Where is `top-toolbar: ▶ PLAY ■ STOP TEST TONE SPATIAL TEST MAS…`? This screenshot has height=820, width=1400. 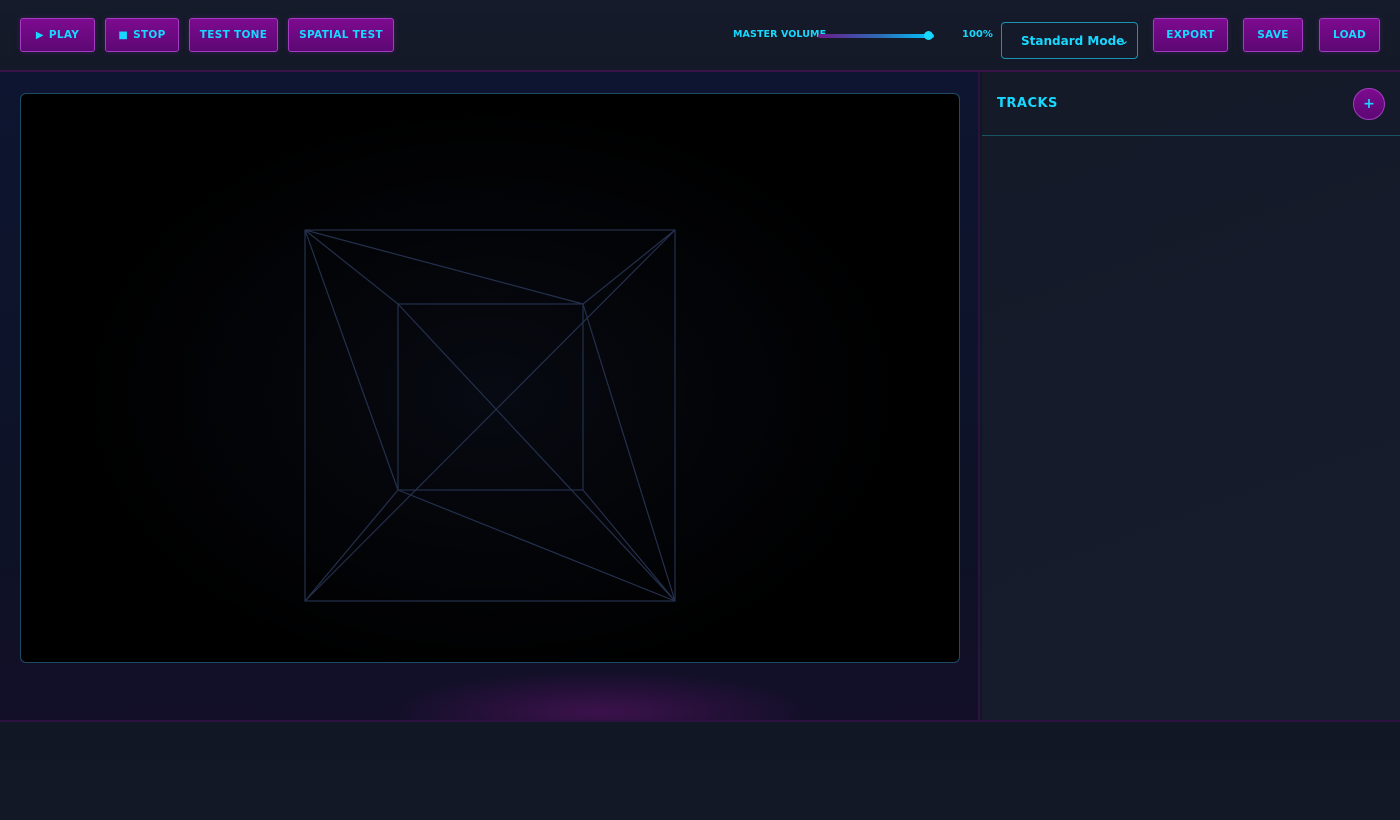
top-toolbar: ▶ PLAY ■ STOP TEST TONE SPATIAL TEST MAS… is located at coordinates (700, 36).